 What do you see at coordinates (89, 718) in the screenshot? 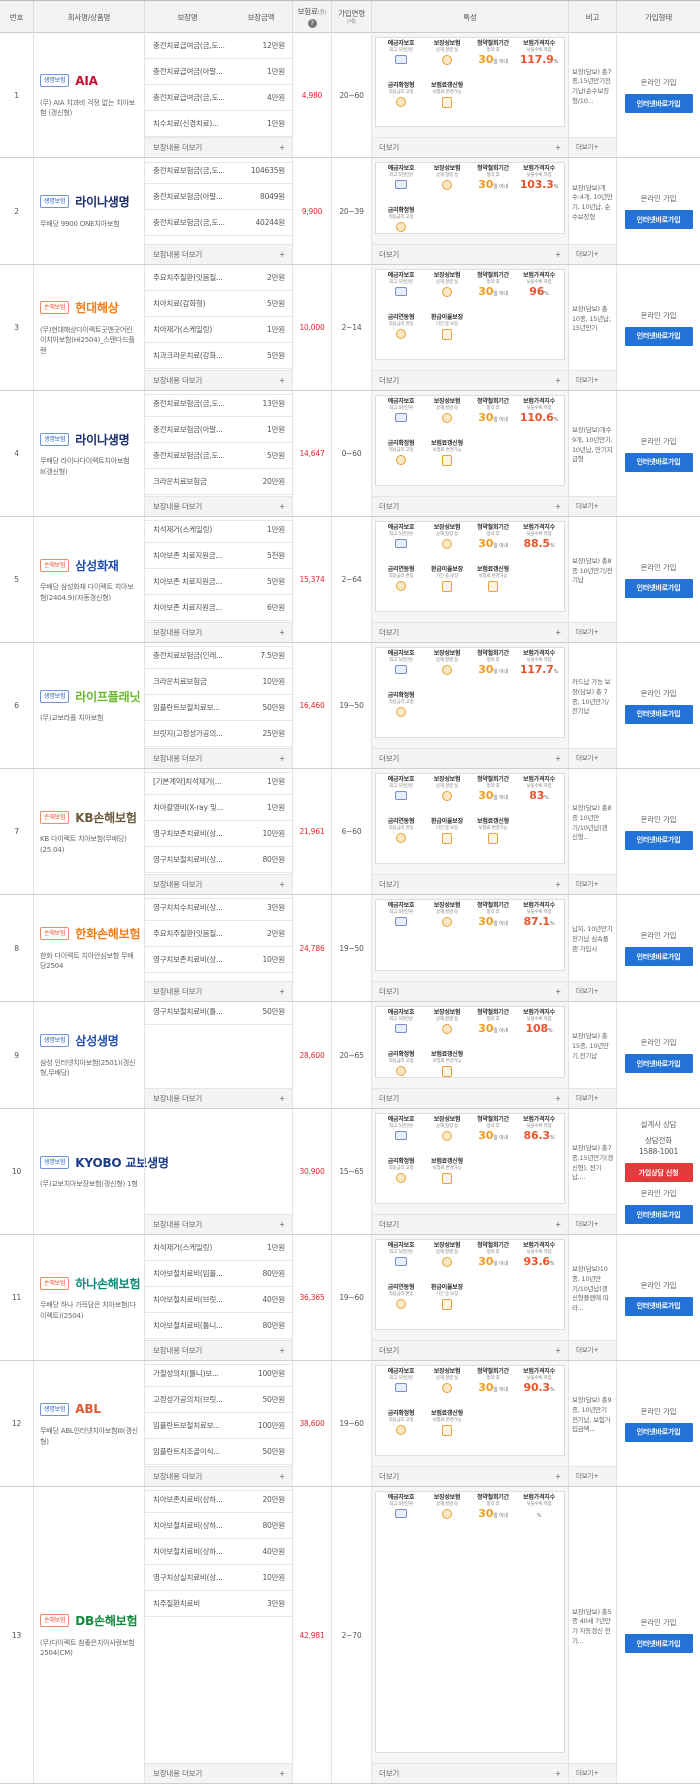
I see `product-name: (무)교보라플 치아보험` at bounding box center [89, 718].